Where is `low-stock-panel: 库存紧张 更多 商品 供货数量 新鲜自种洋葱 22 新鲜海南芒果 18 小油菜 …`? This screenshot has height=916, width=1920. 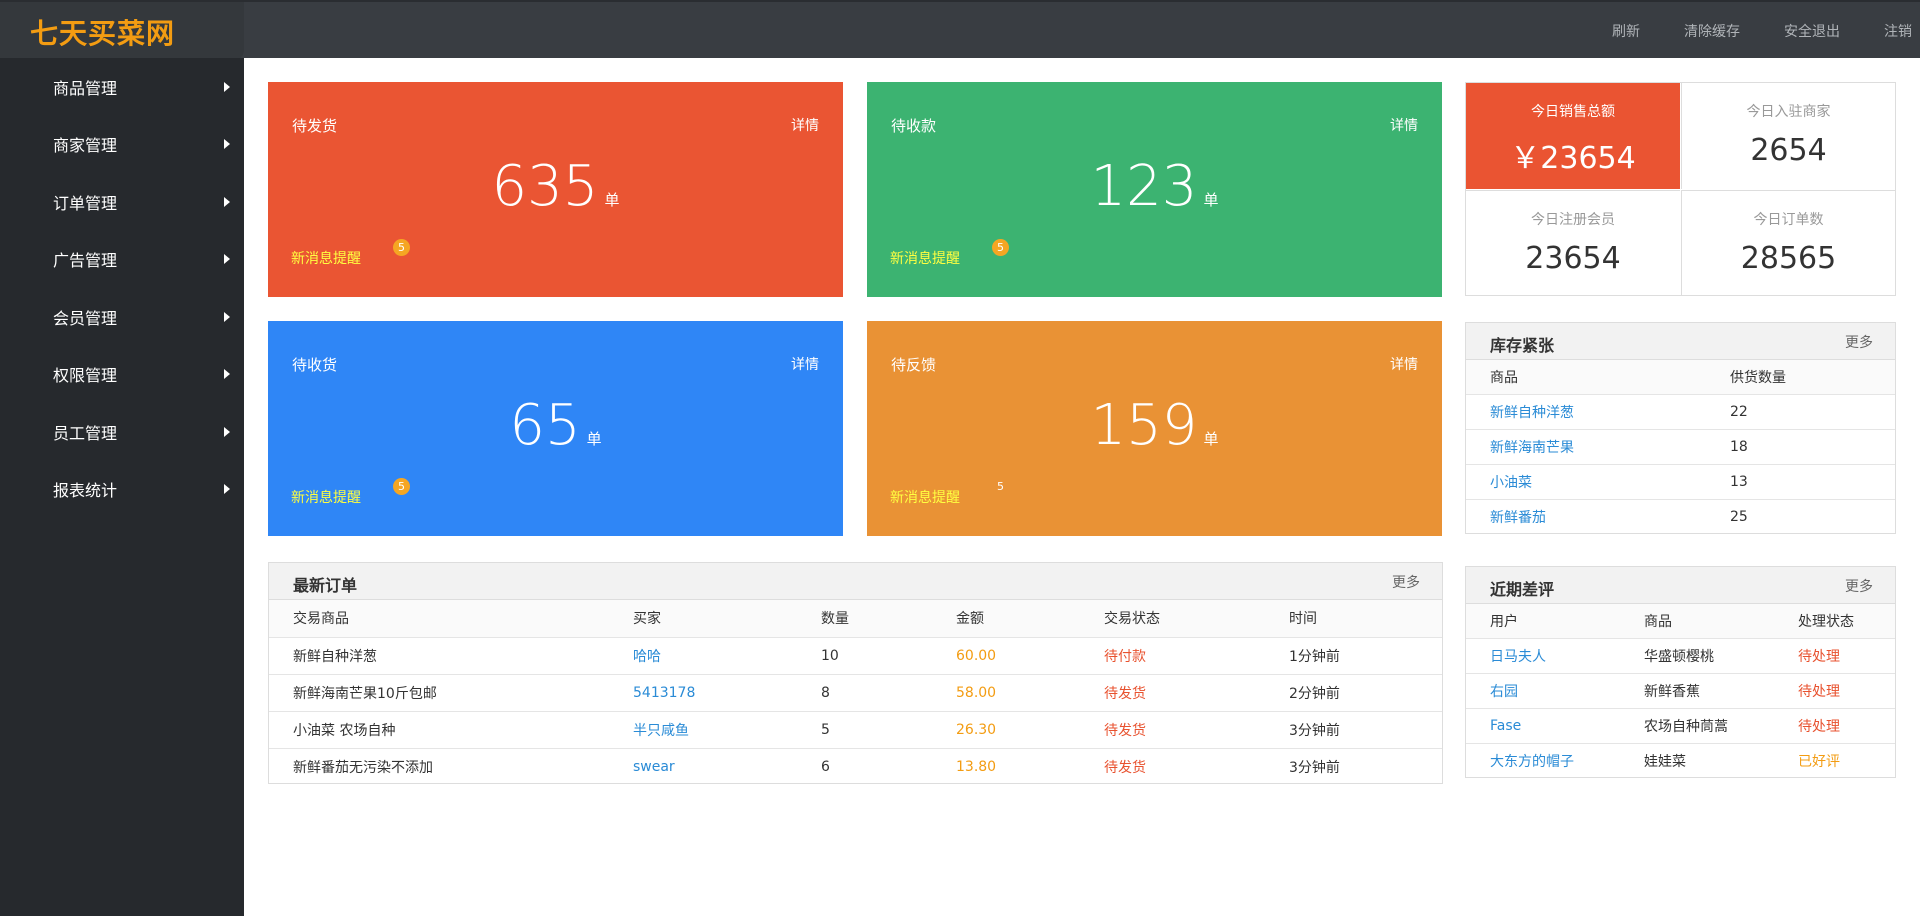 low-stock-panel: 库存紧张 更多 商品 供货数量 新鲜自种洋葱 22 新鲜海南芒果 18 小油菜 … is located at coordinates (1680, 428).